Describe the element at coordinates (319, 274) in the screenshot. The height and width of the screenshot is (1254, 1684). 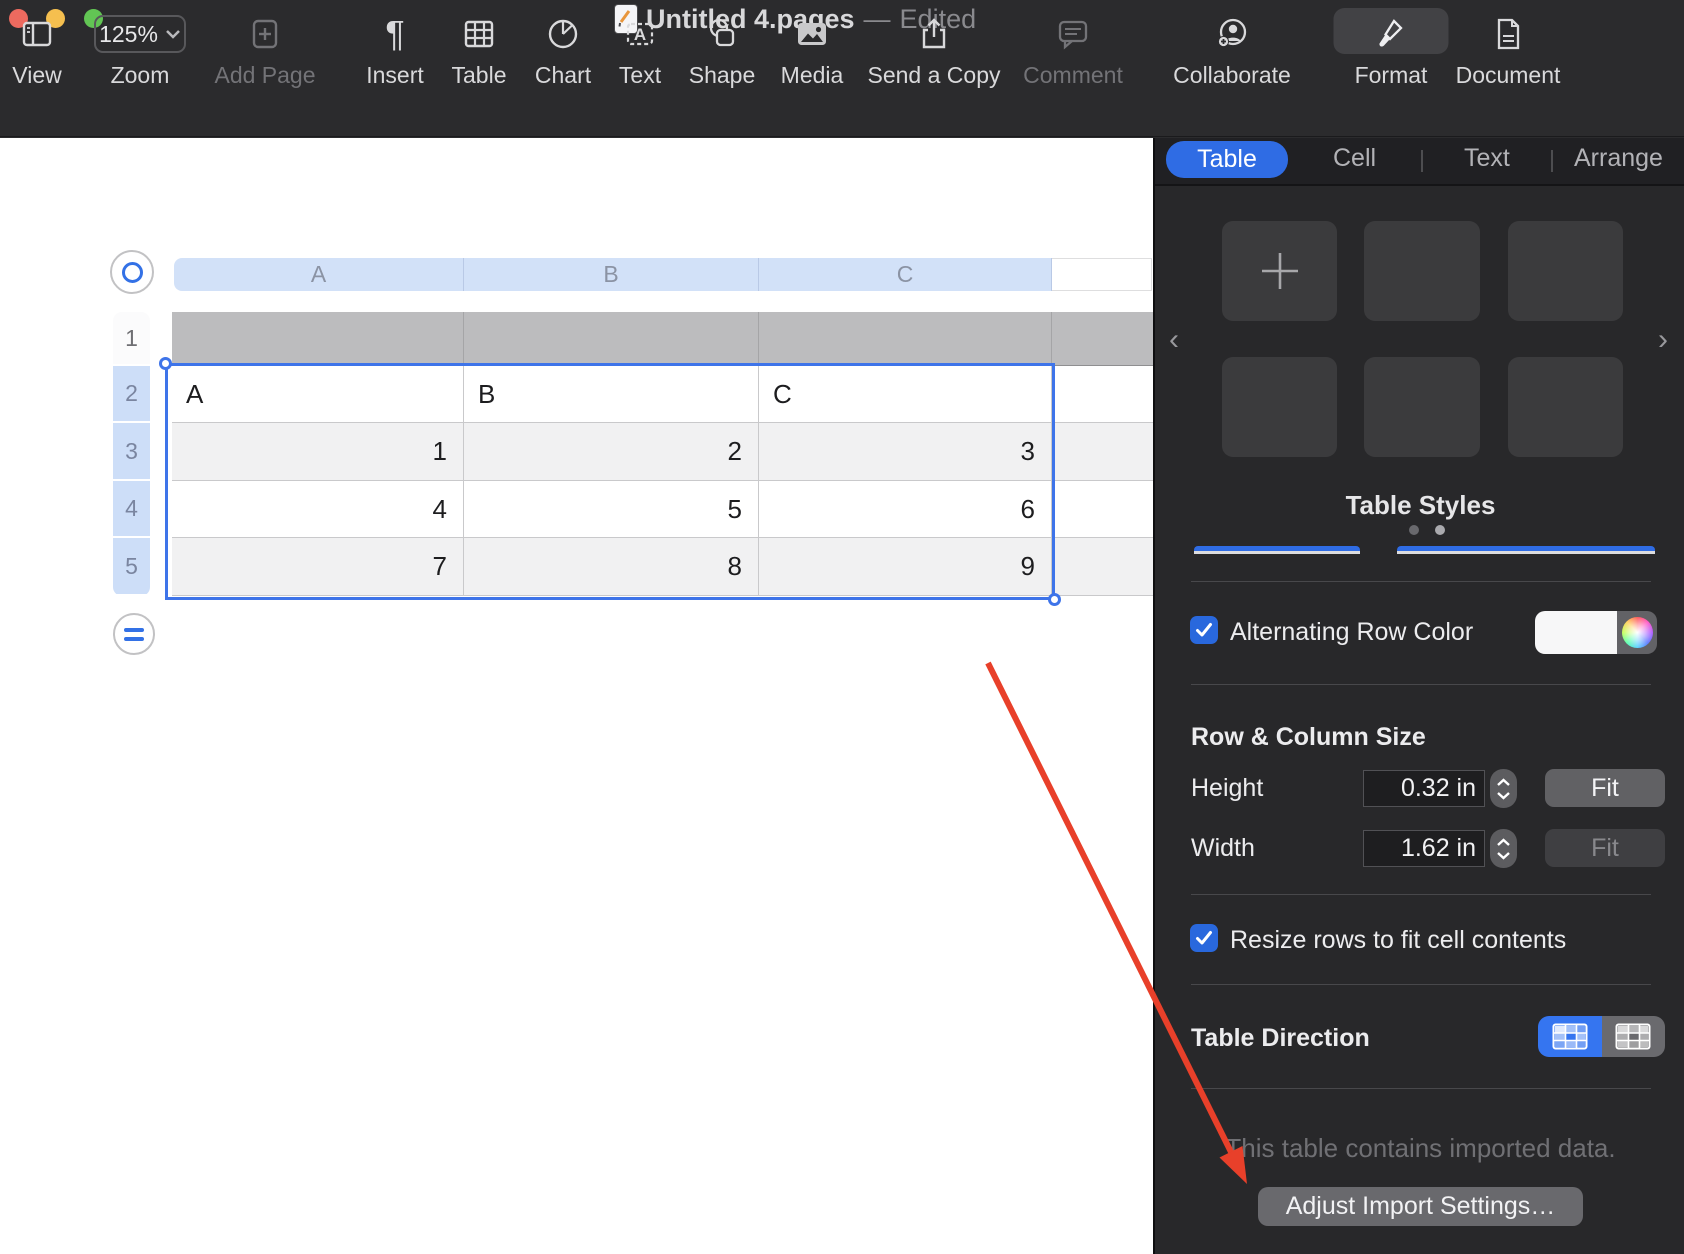
I see `column-header-a: A` at that location.